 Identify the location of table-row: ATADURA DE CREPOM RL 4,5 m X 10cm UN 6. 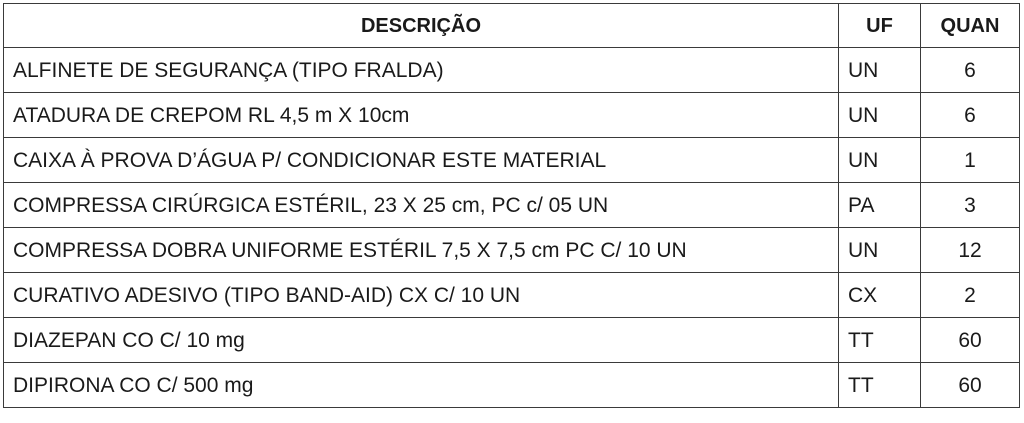
(511, 115).